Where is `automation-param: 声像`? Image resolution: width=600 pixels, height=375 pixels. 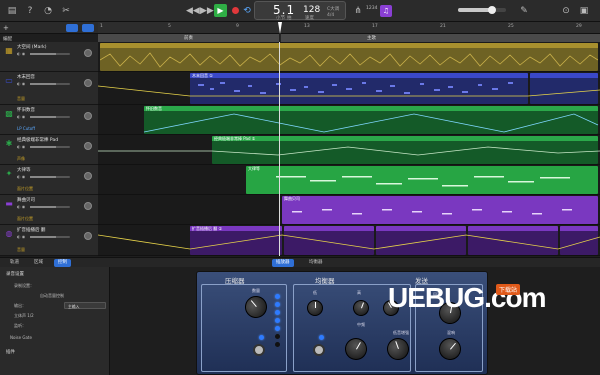
automation-param: 声像 is located at coordinates (21, 159).